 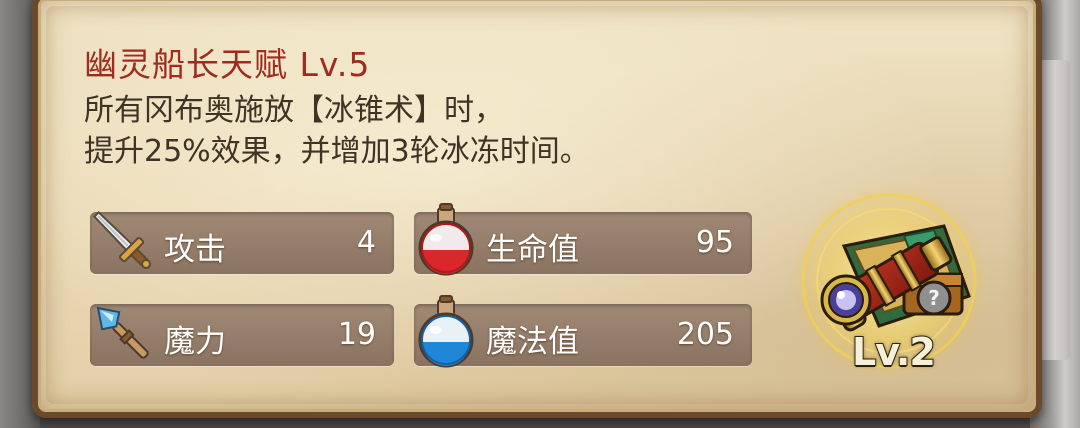 What do you see at coordinates (532, 342) in the screenshot?
I see `stat-label: 魔法值` at bounding box center [532, 342].